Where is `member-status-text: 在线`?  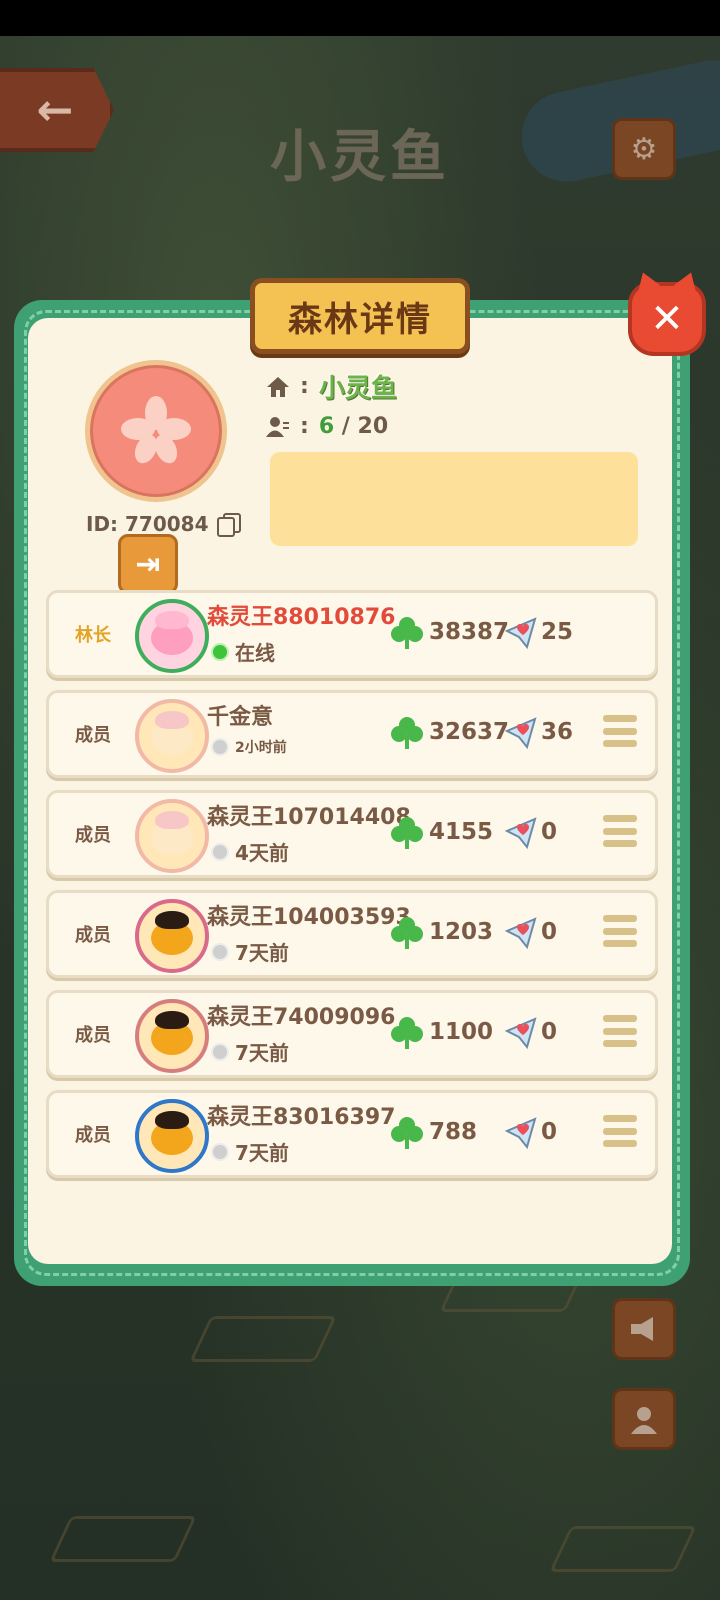 member-status-text: 在线 is located at coordinates (255, 653).